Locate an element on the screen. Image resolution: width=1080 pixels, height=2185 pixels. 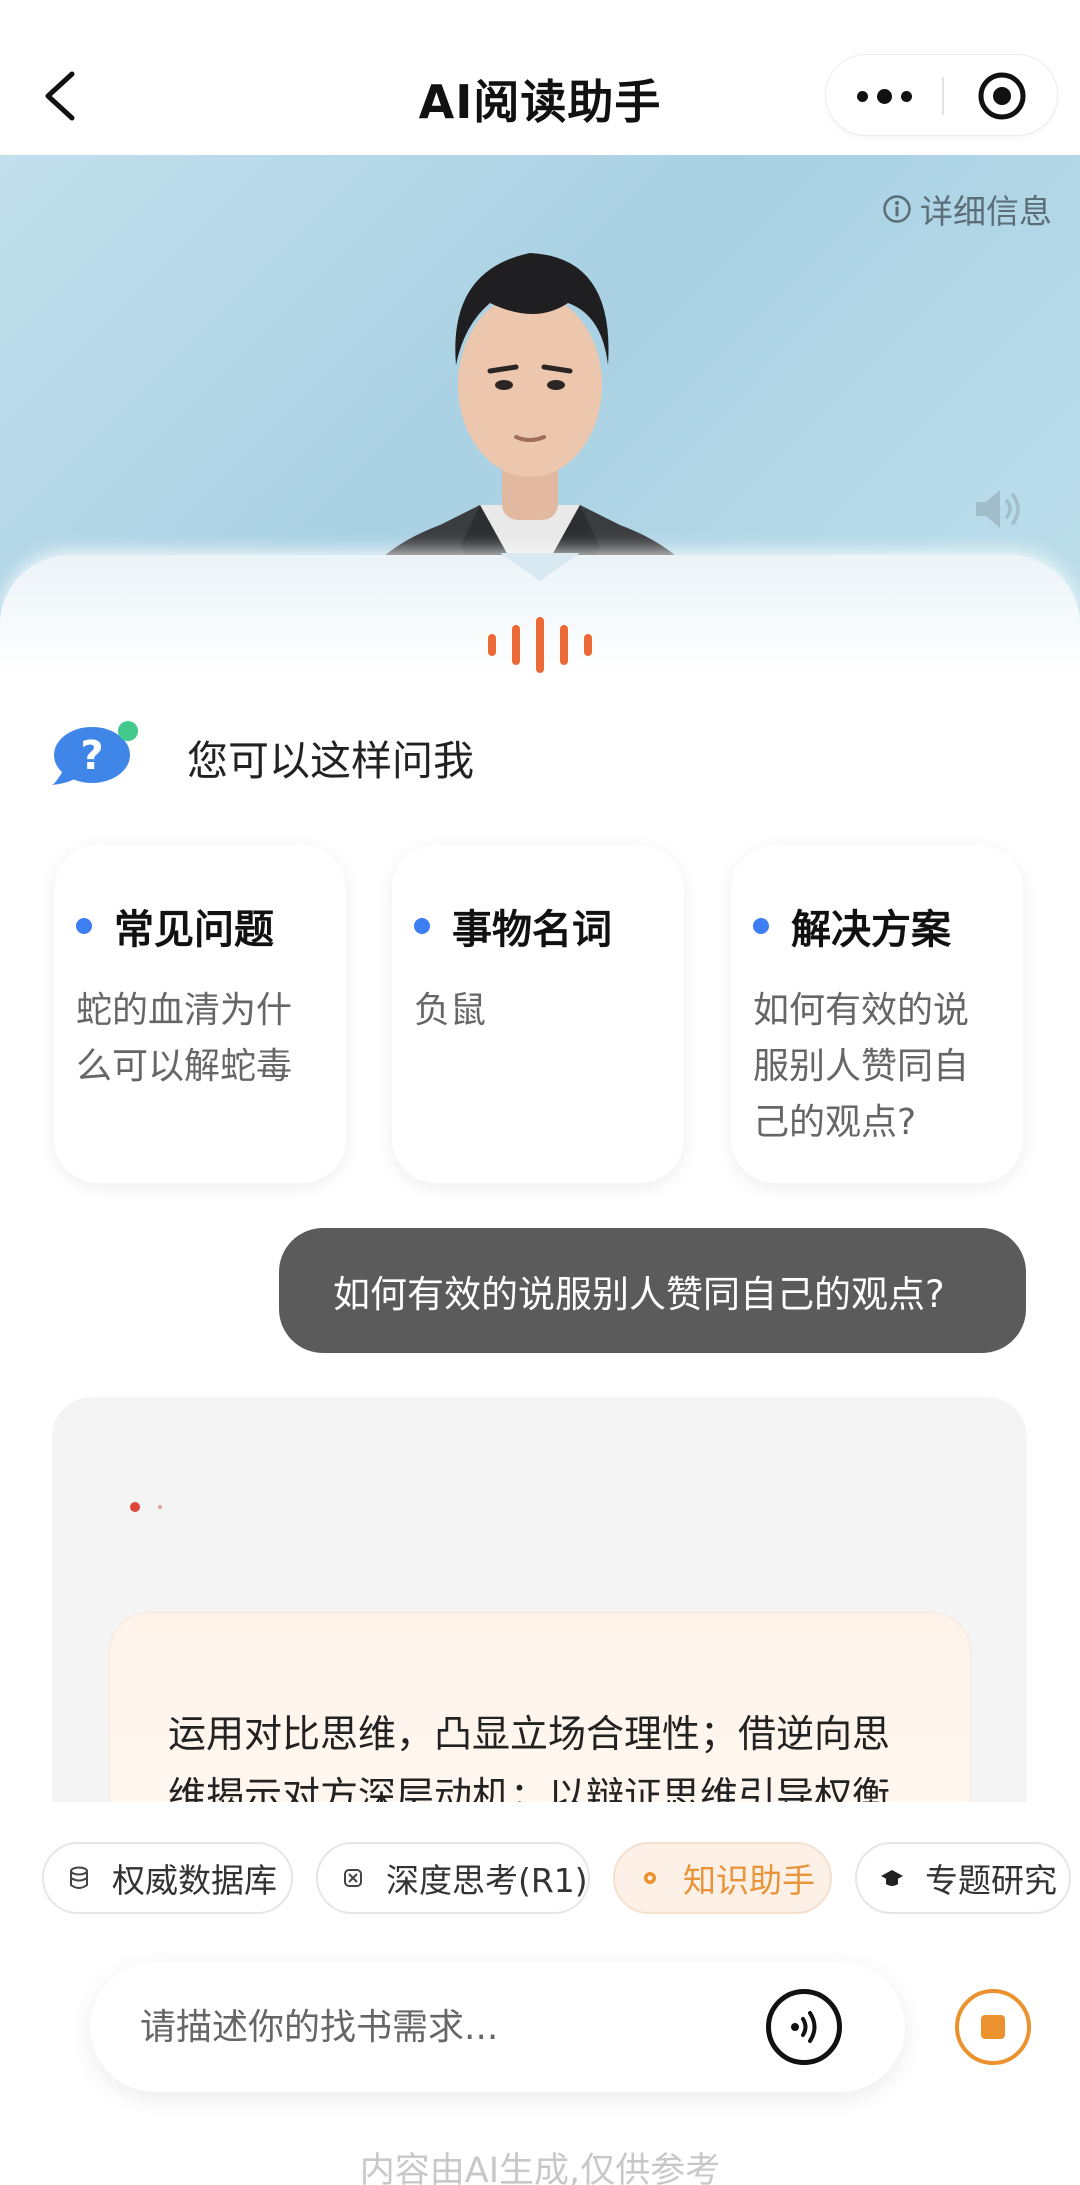
stop-generating-button is located at coordinates (993, 2027).